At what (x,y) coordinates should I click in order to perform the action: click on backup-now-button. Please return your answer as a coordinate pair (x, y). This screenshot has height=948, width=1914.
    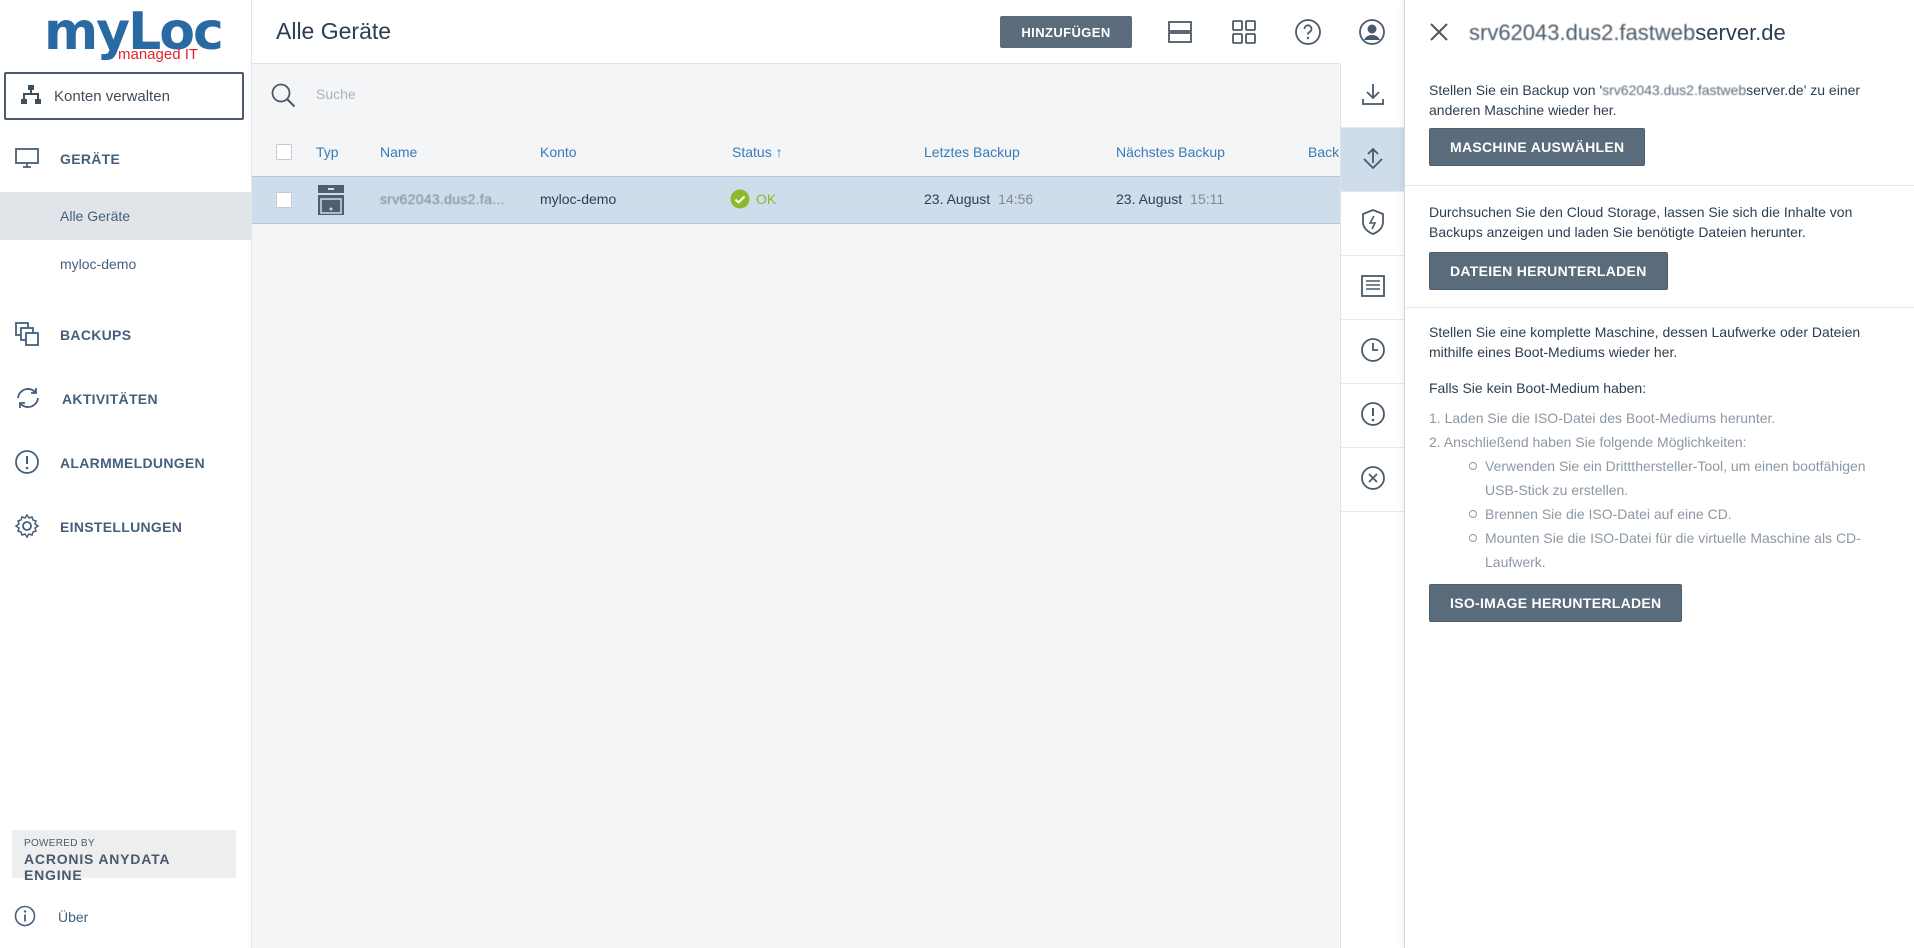
    Looking at the image, I should click on (1373, 96).